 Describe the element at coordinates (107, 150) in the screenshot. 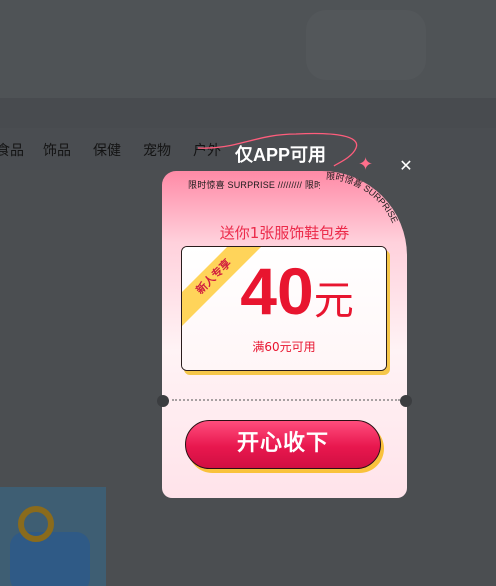

I see `nav-item-health: 保健` at that location.